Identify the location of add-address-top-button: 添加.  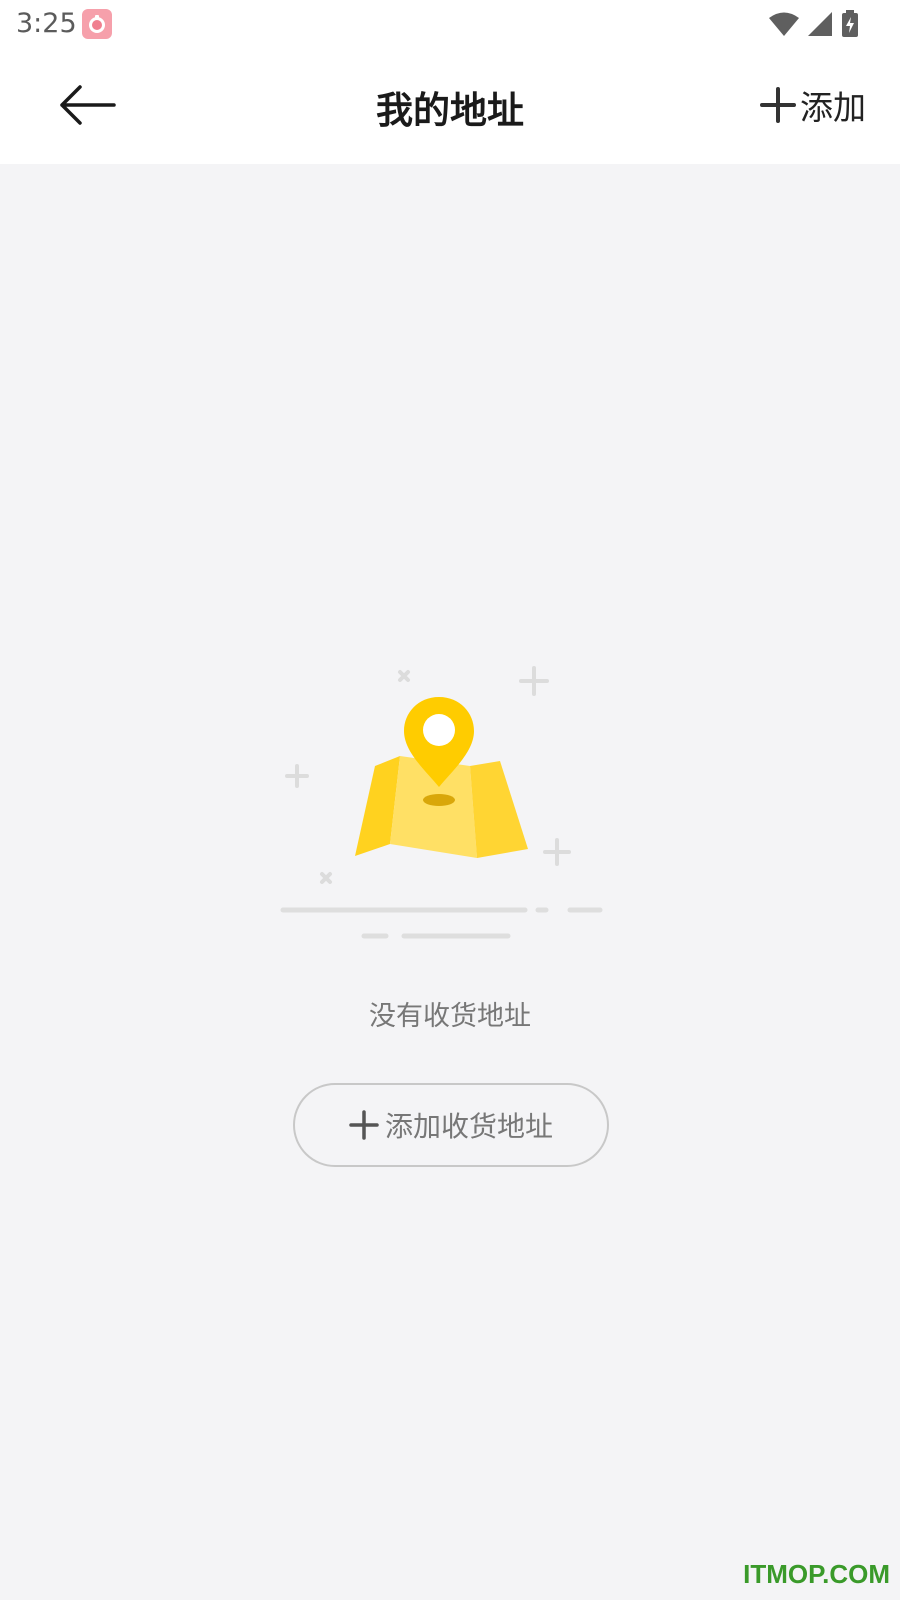
(813, 105).